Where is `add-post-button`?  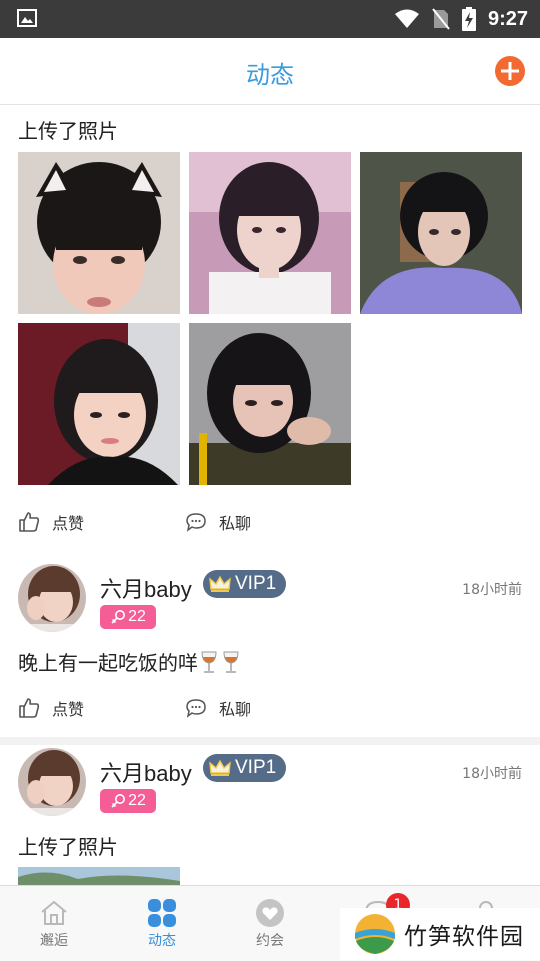 add-post-button is located at coordinates (510, 71).